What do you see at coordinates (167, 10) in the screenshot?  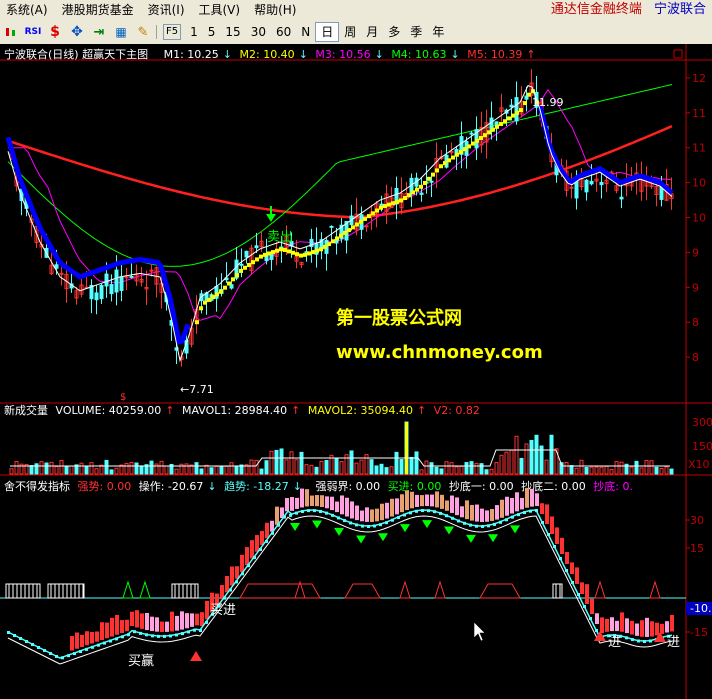 I see `menu-news: 资讯(I)` at bounding box center [167, 10].